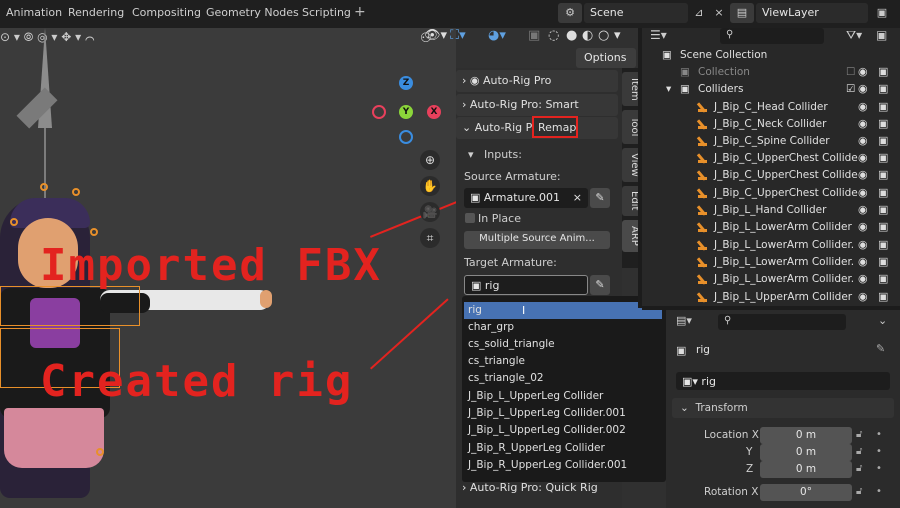 The height and width of the screenshot is (508, 900). What do you see at coordinates (435, 35) in the screenshot?
I see `visibility-icon: 👁▾` at bounding box center [435, 35].